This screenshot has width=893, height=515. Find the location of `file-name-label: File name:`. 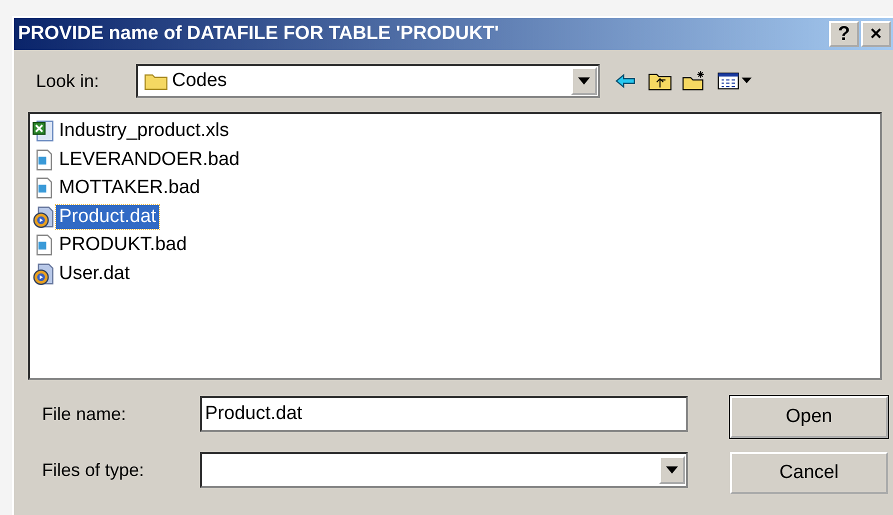

file-name-label: File name: is located at coordinates (84, 414).